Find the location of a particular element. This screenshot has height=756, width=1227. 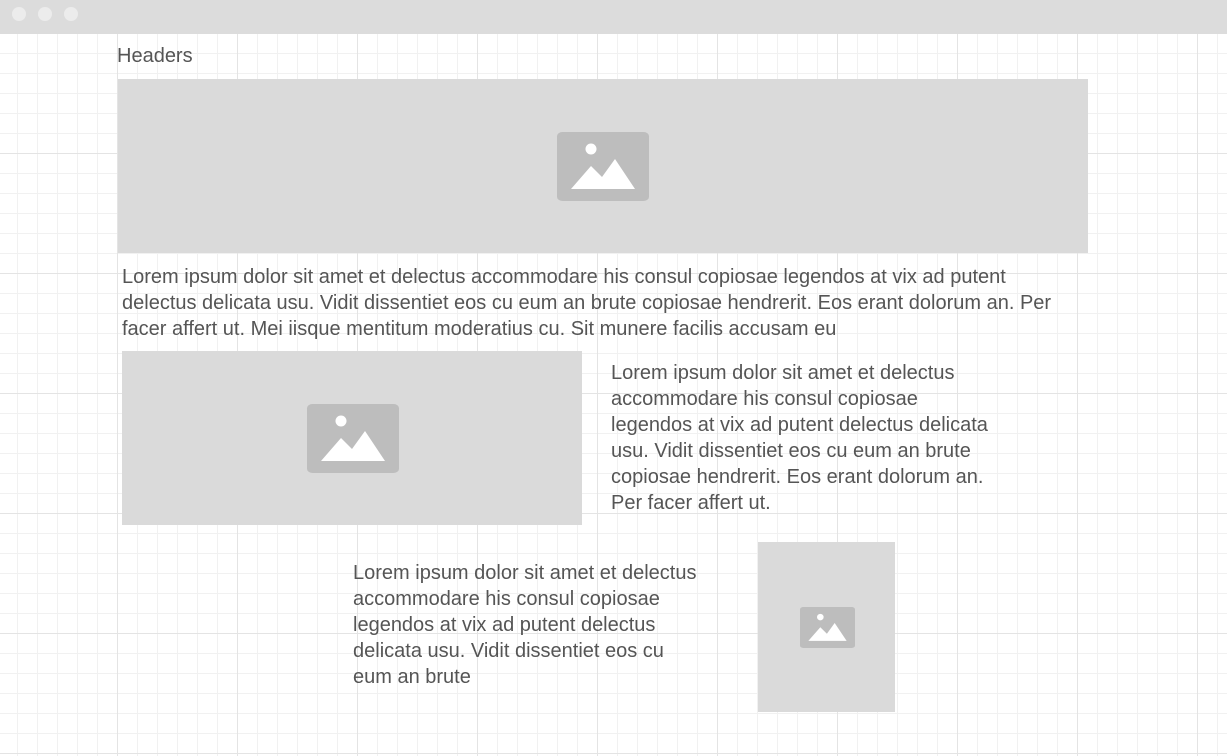

page-header: Headers is located at coordinates (155, 56).